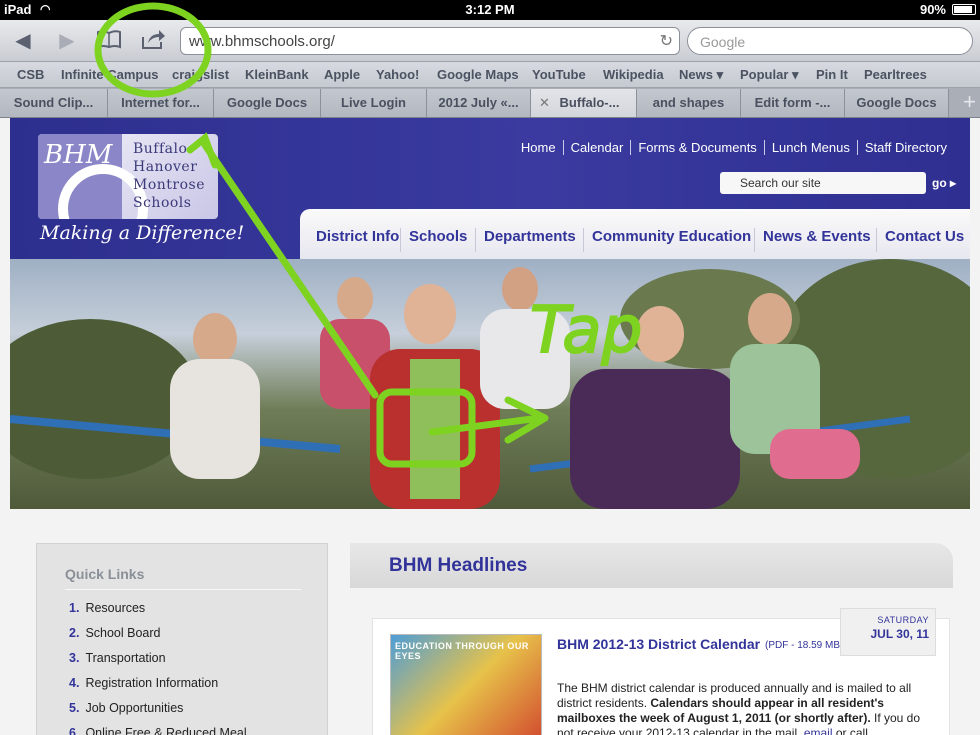 The width and height of the screenshot is (980, 735). I want to click on list-number: 4., so click(74, 683).